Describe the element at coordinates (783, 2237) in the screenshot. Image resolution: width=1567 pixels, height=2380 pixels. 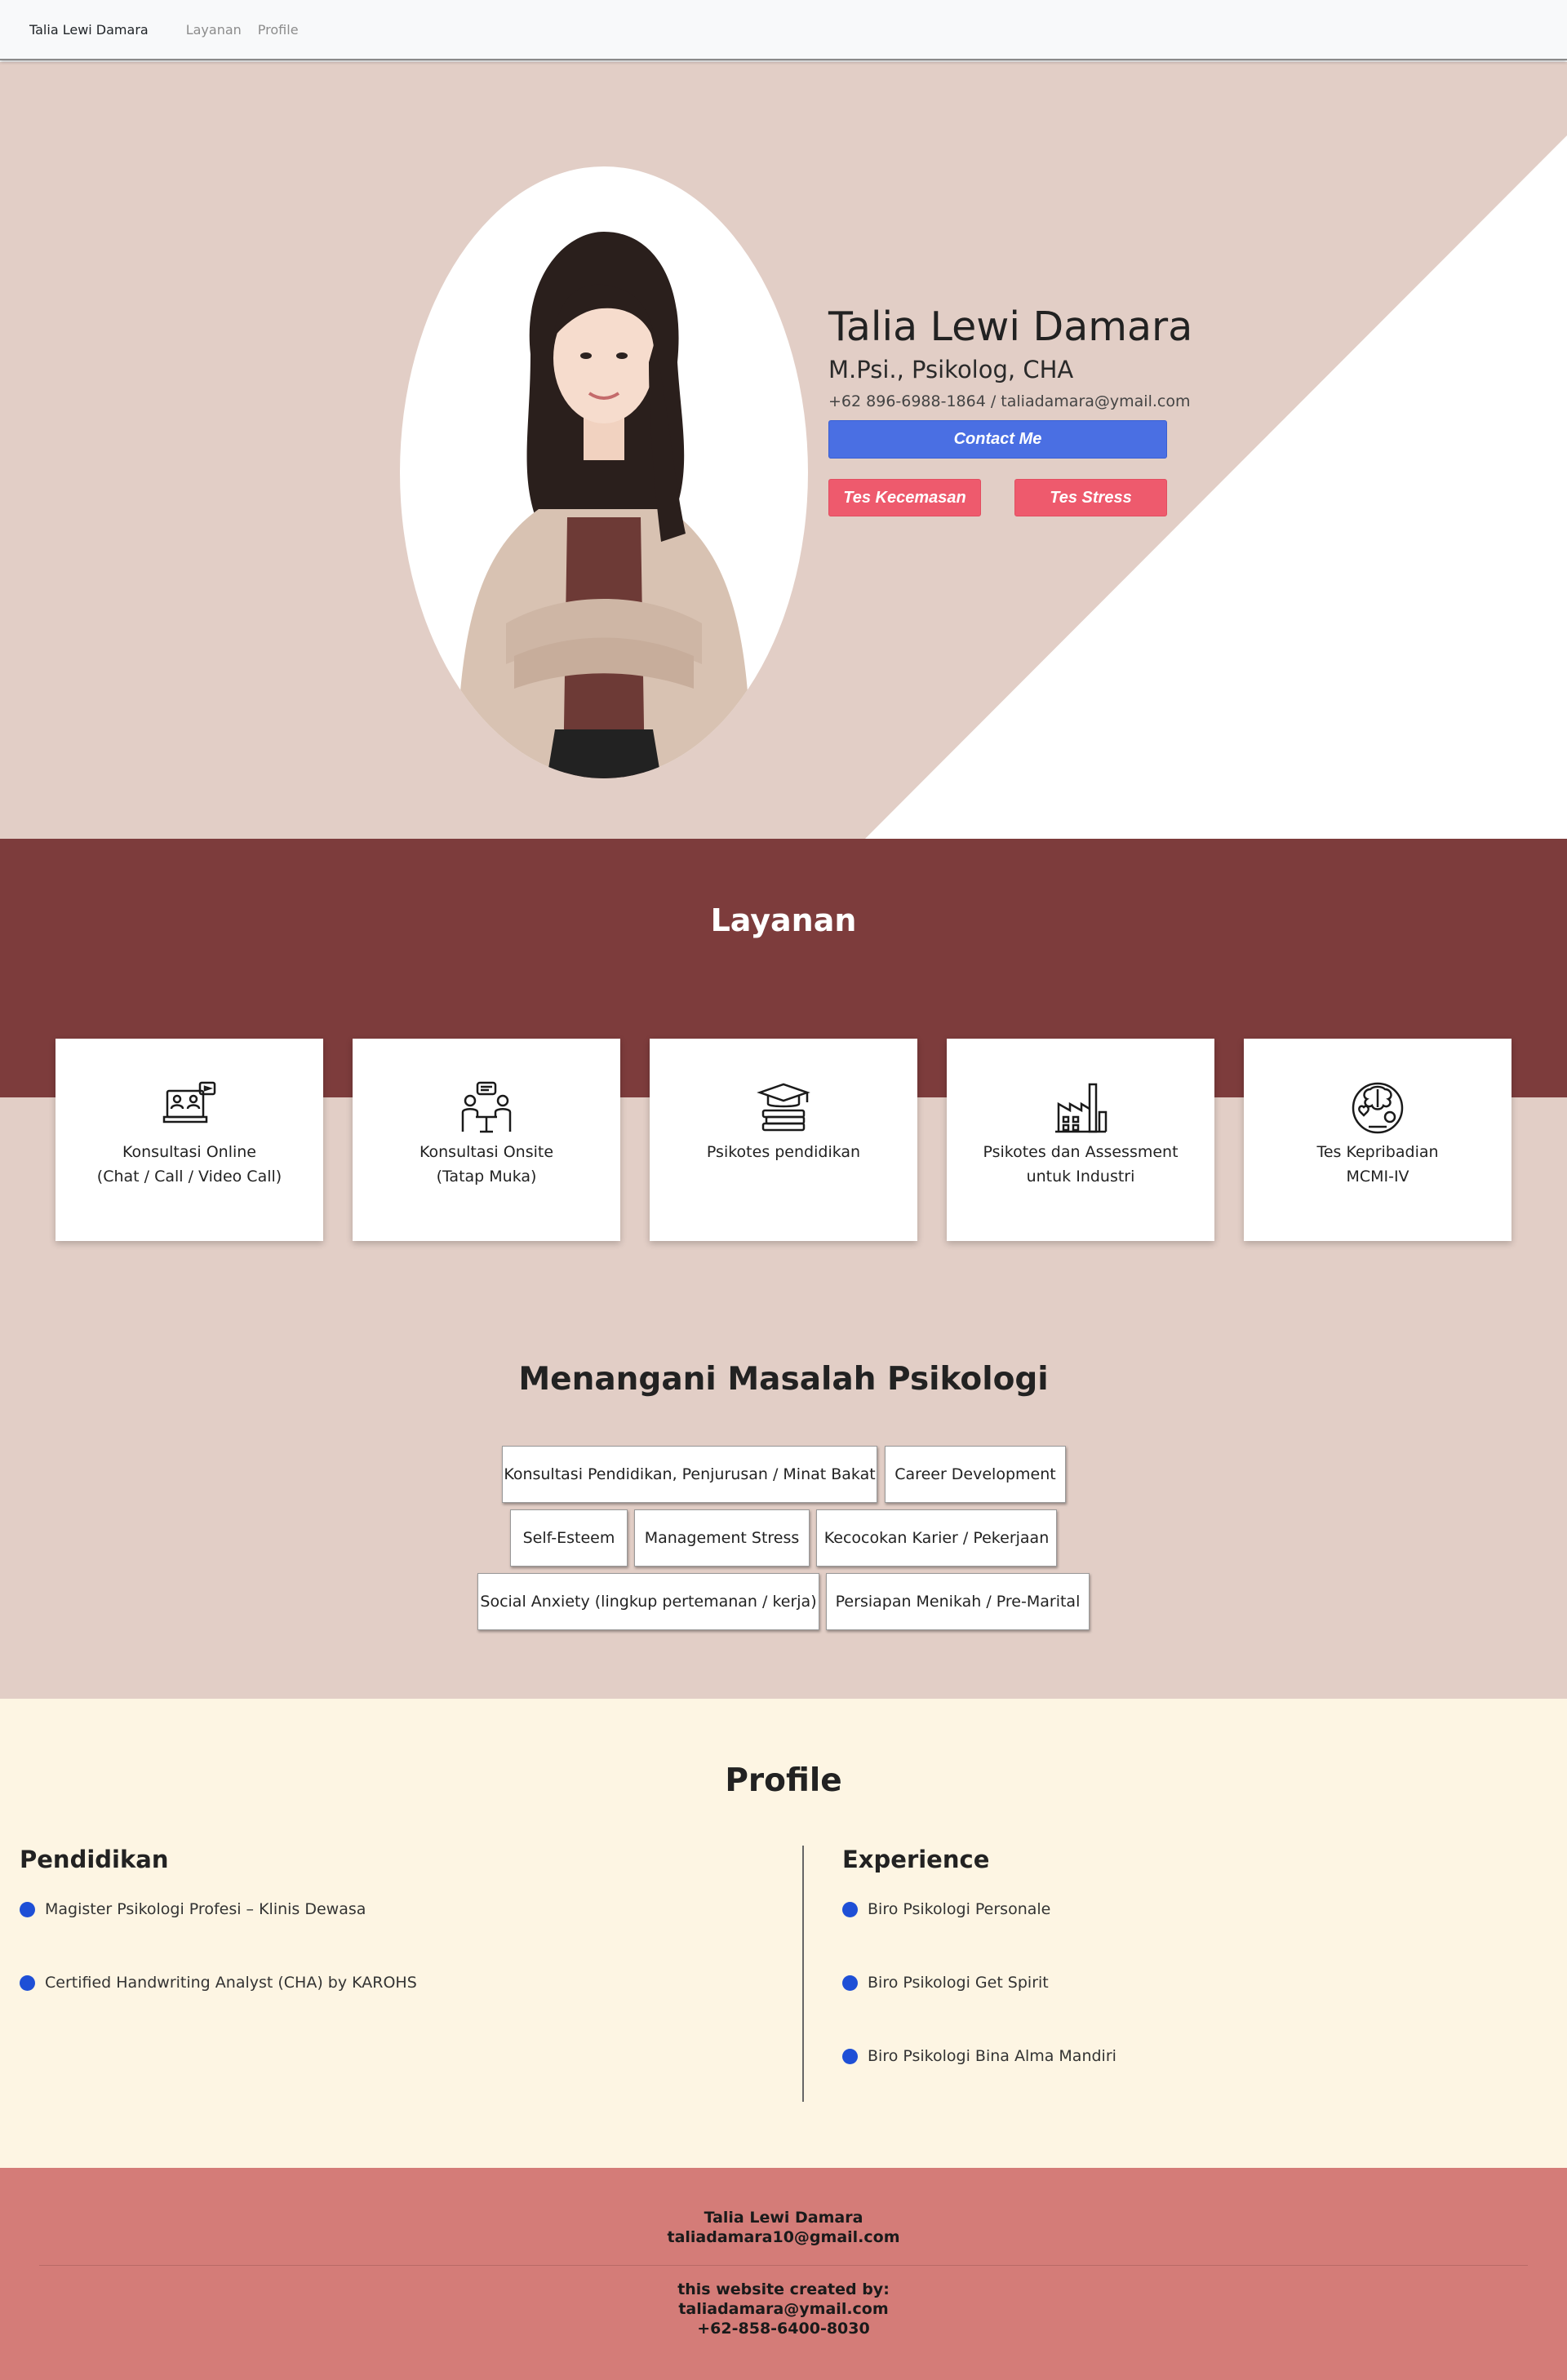
I see `footer-email: taliadamara10@gmail.com` at that location.